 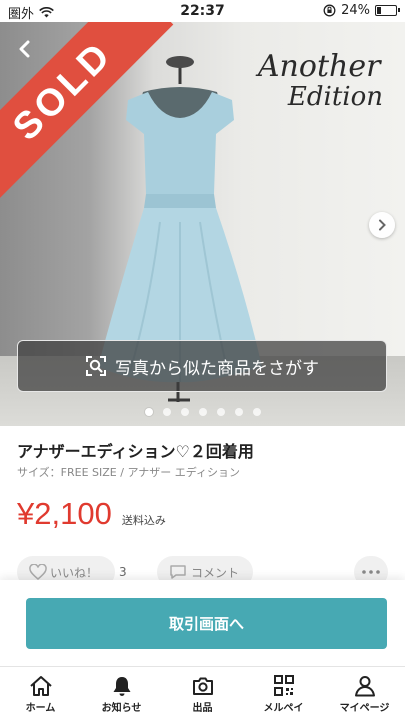 I want to click on chevron-left-icon, so click(x=24, y=49).